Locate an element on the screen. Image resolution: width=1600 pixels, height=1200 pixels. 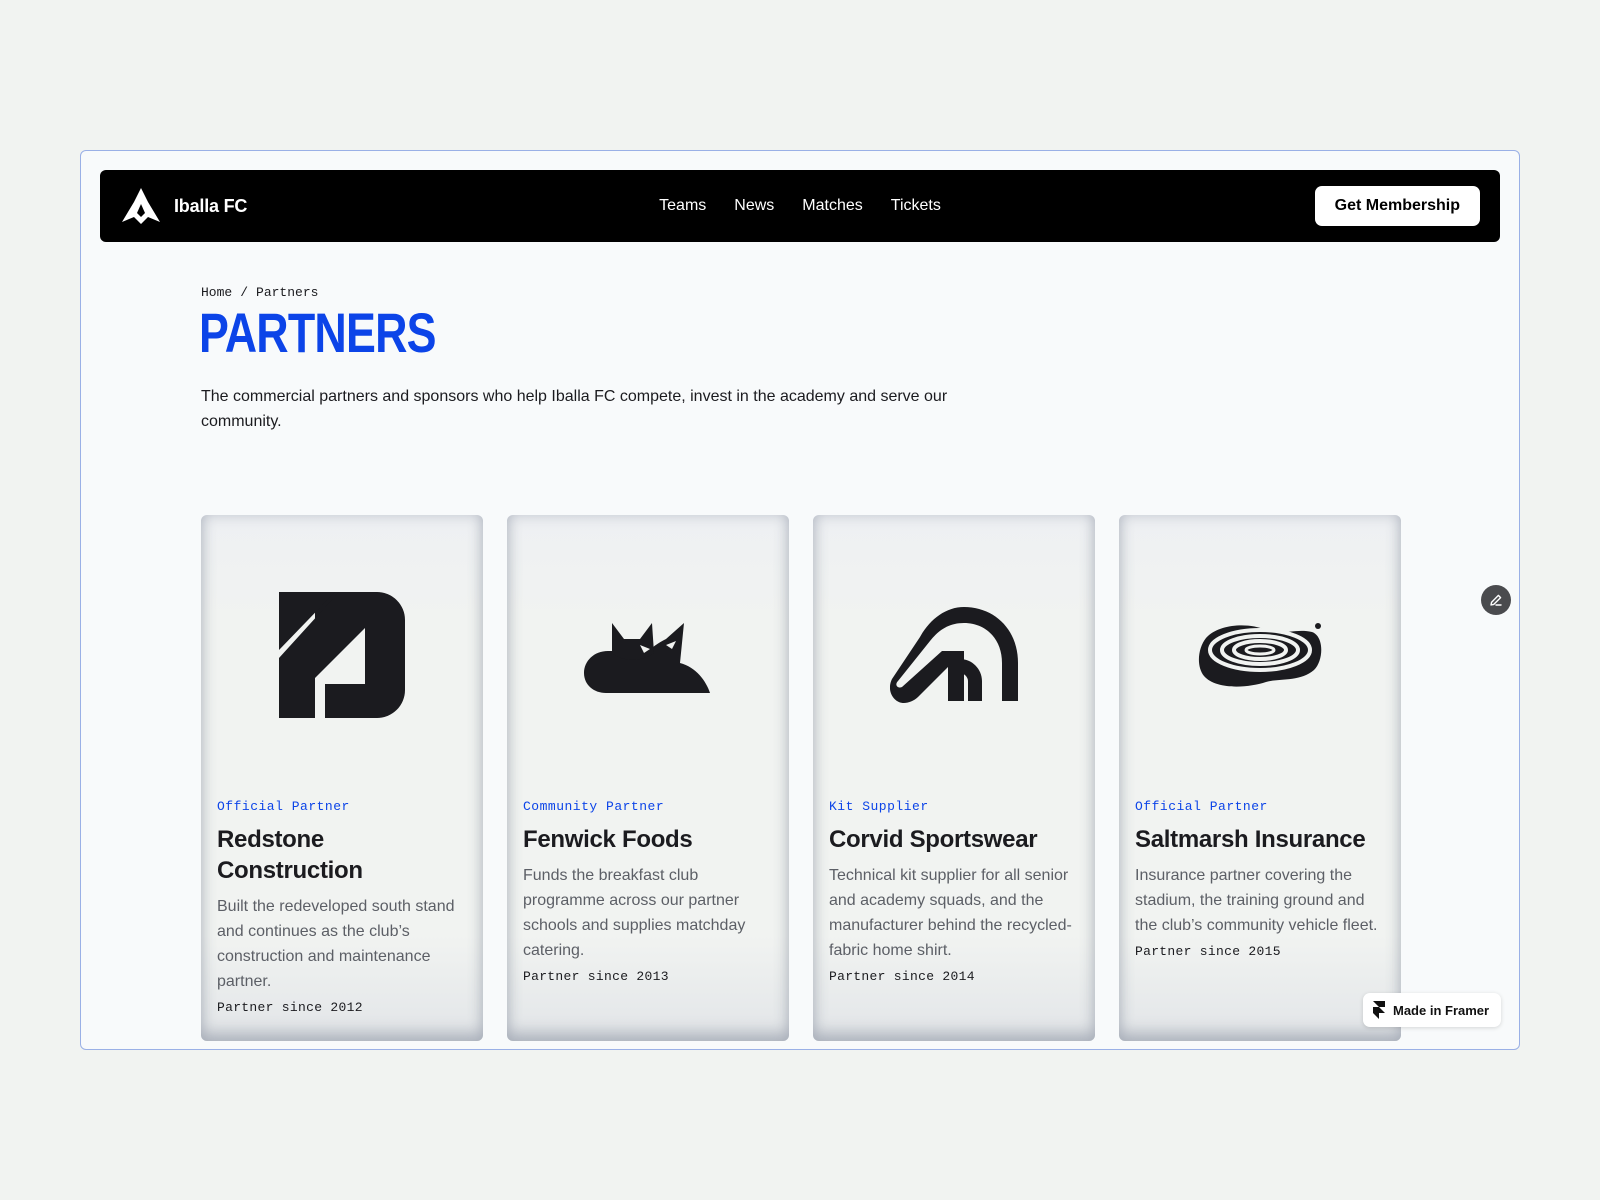
main-nav: Teams News Matches Tickets is located at coordinates (800, 206).